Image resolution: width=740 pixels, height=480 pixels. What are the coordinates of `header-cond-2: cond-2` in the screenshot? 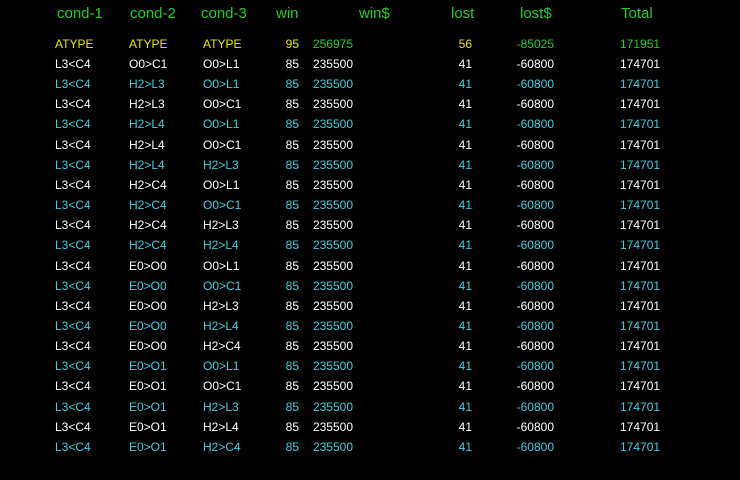 It's located at (153, 13).